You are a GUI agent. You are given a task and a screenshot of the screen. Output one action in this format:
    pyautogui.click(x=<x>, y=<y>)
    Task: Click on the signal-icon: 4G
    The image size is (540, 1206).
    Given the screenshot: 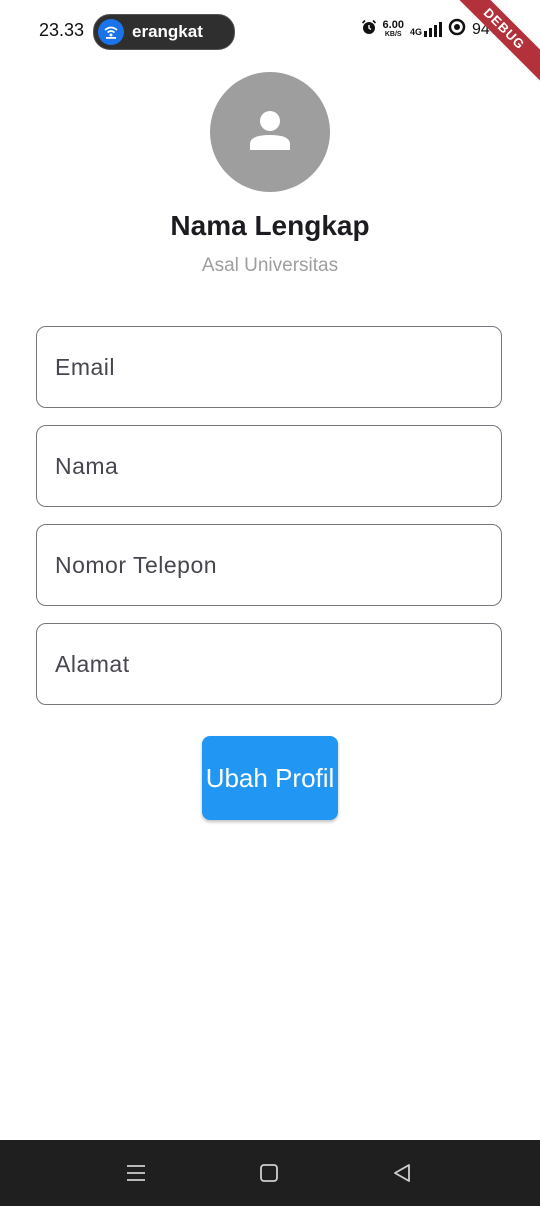 What is the action you would take?
    pyautogui.click(x=426, y=29)
    